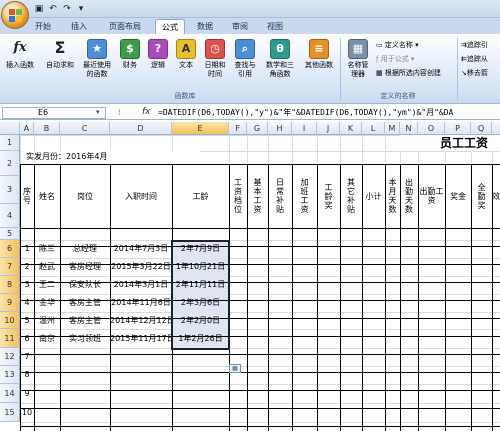 The width and height of the screenshot is (500, 431). Describe the element at coordinates (10, 267) in the screenshot. I see `row-header-7: 7` at that location.